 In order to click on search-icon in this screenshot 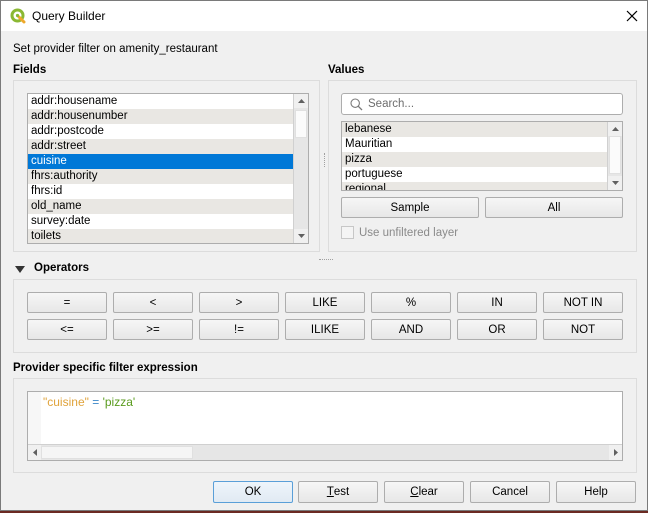, I will do `click(356, 104)`.